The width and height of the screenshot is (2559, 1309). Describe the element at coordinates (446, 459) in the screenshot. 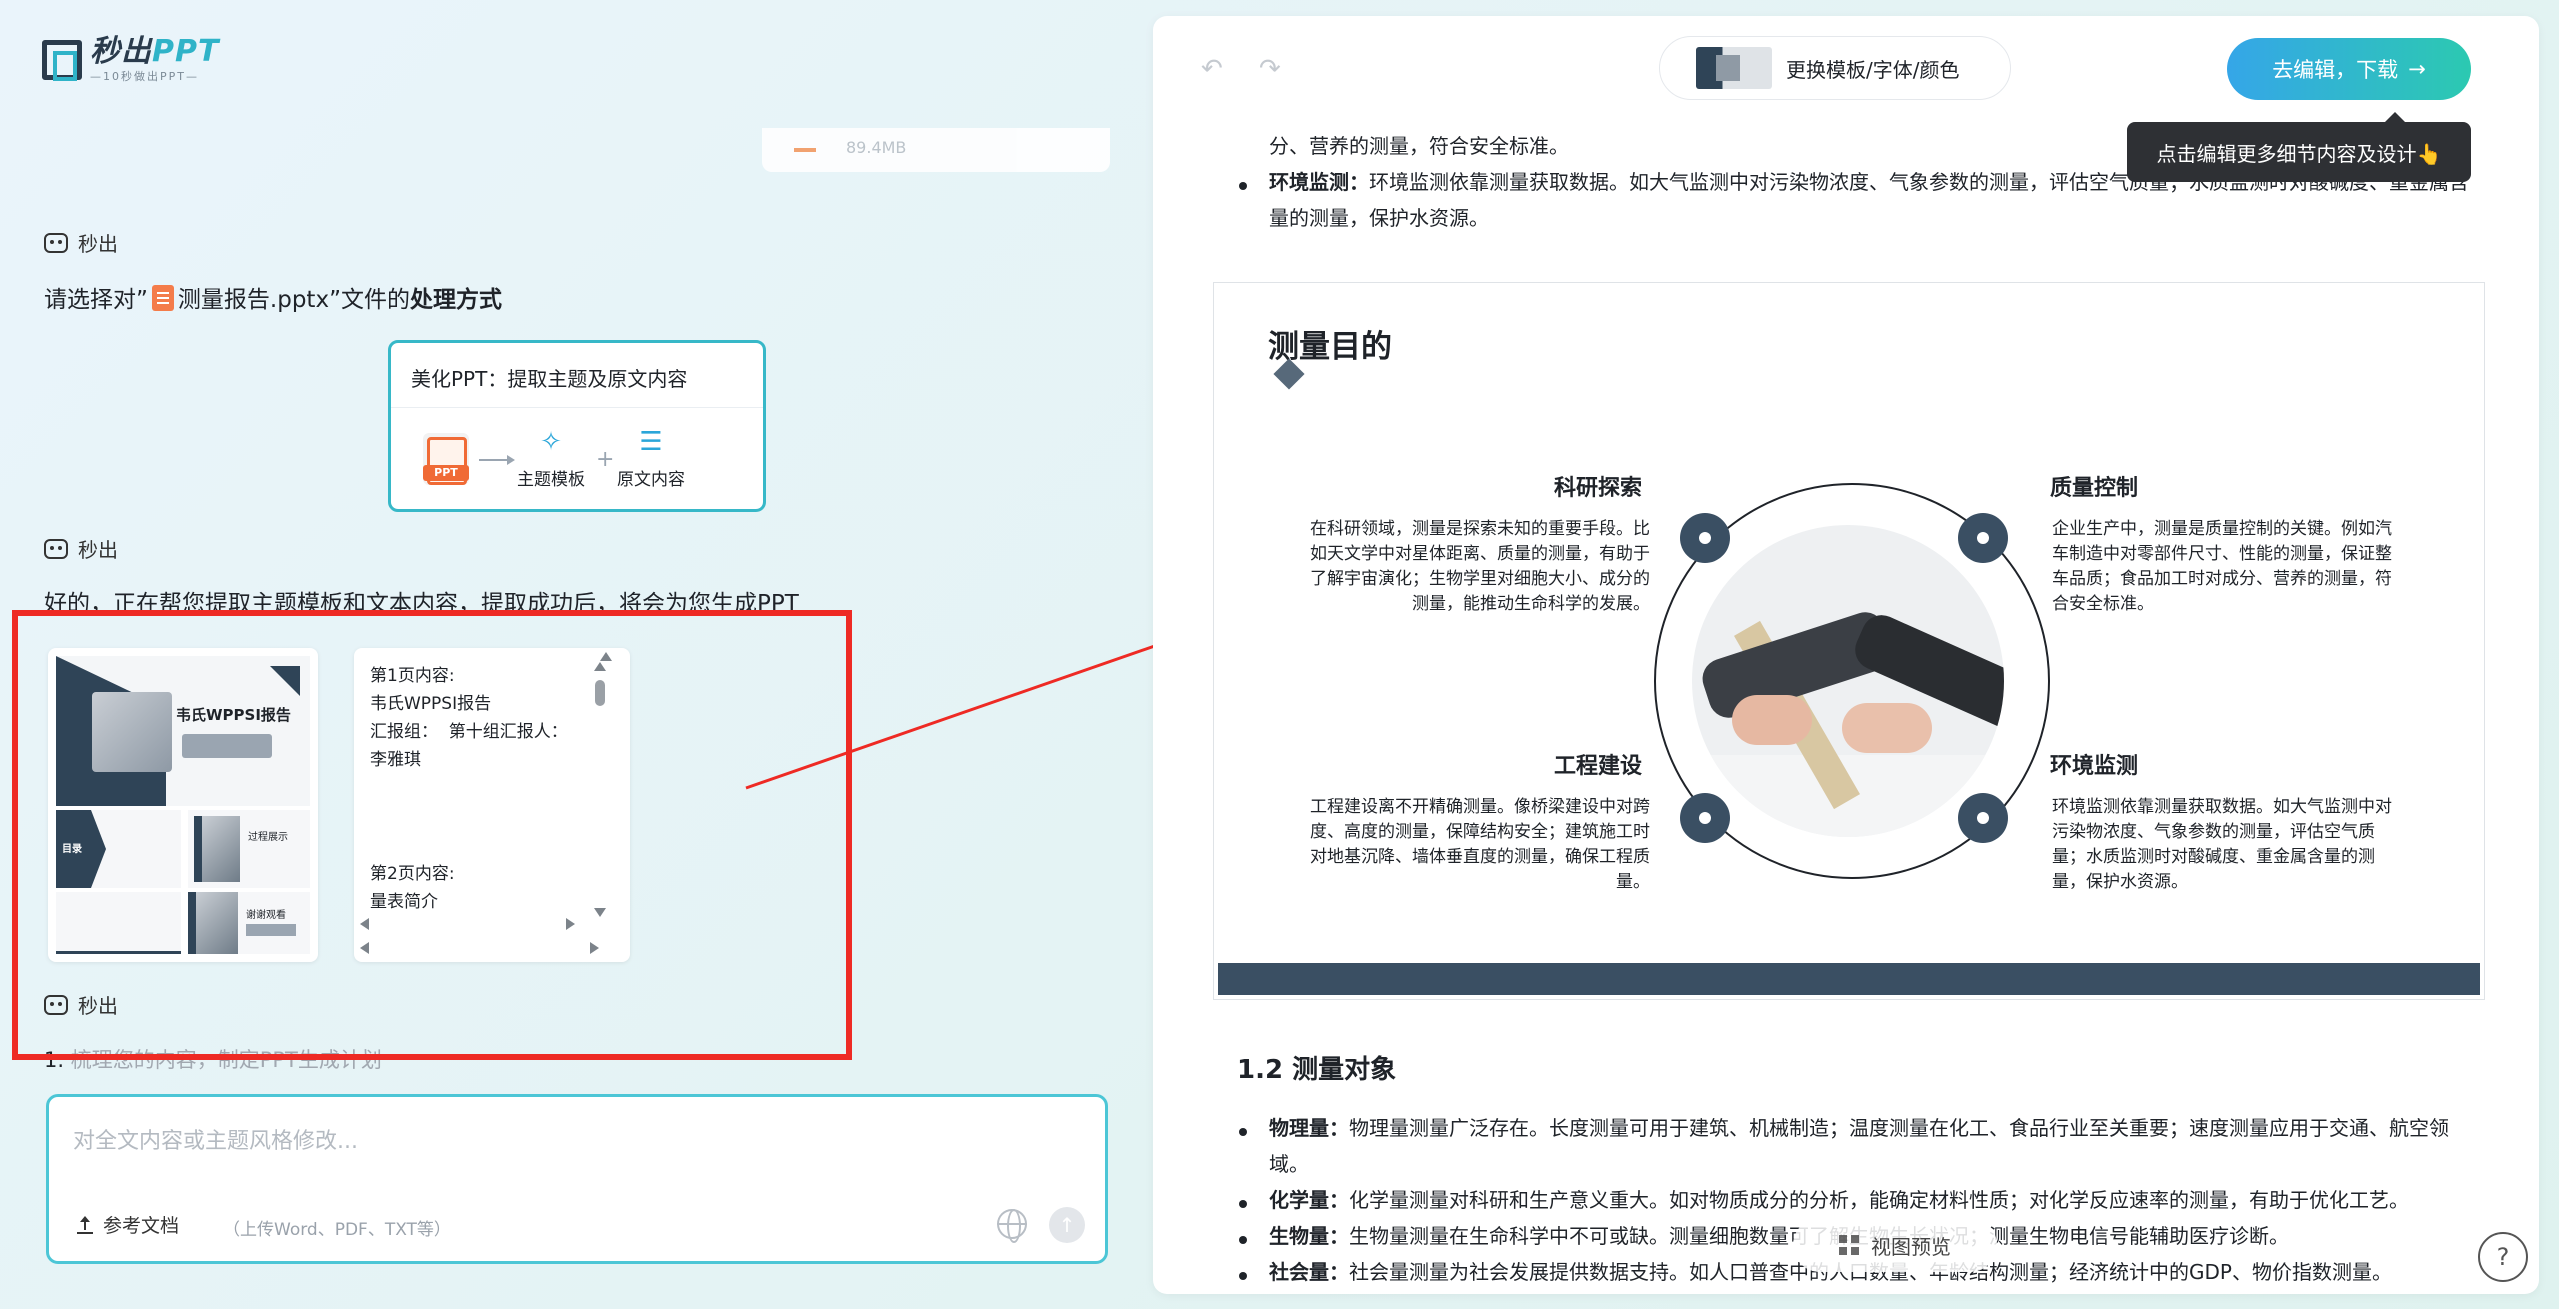

I see `ppt-file-icon: PPT` at that location.